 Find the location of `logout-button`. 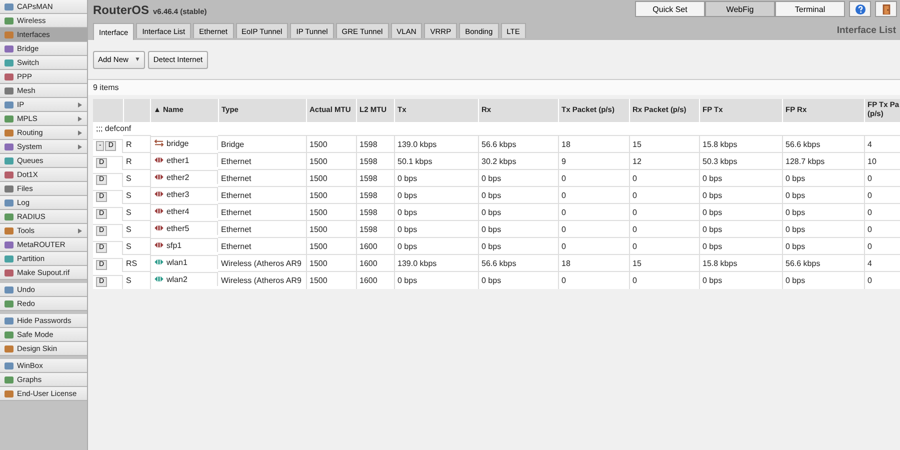

logout-button is located at coordinates (886, 9).